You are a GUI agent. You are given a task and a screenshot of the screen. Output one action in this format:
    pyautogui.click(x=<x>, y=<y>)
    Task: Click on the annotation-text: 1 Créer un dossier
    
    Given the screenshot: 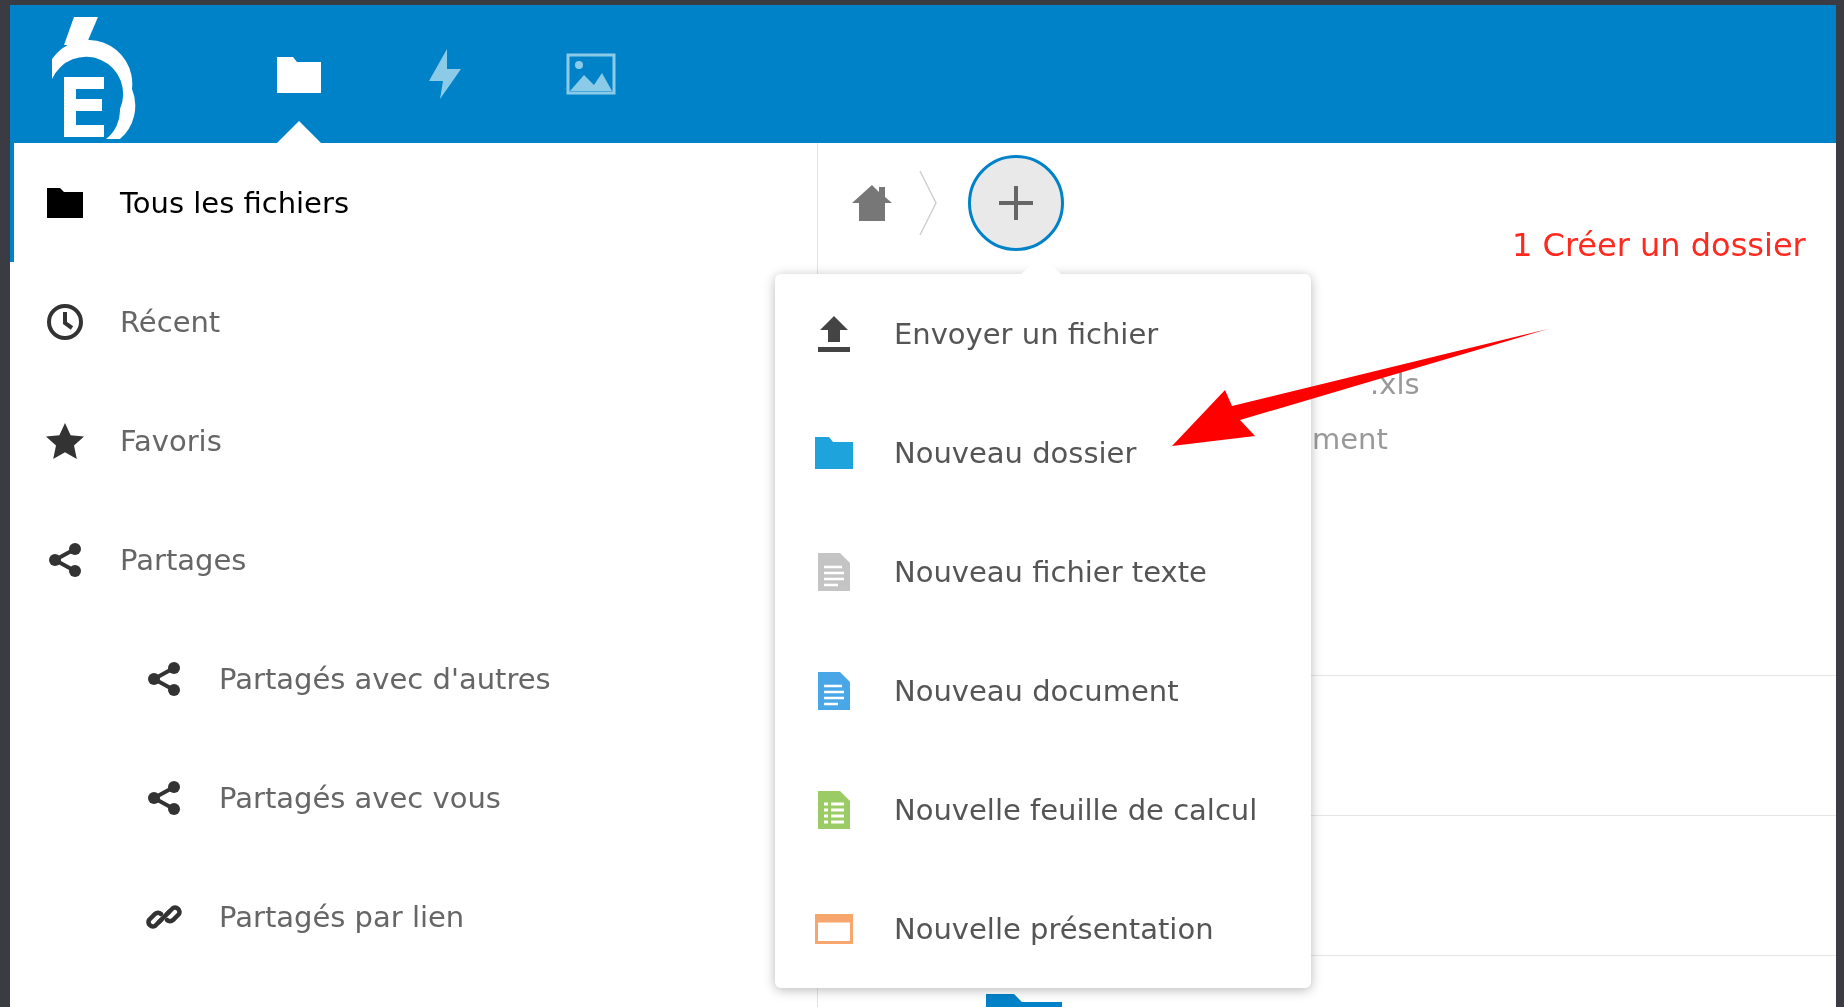 What is the action you would take?
    pyautogui.click(x=1659, y=245)
    